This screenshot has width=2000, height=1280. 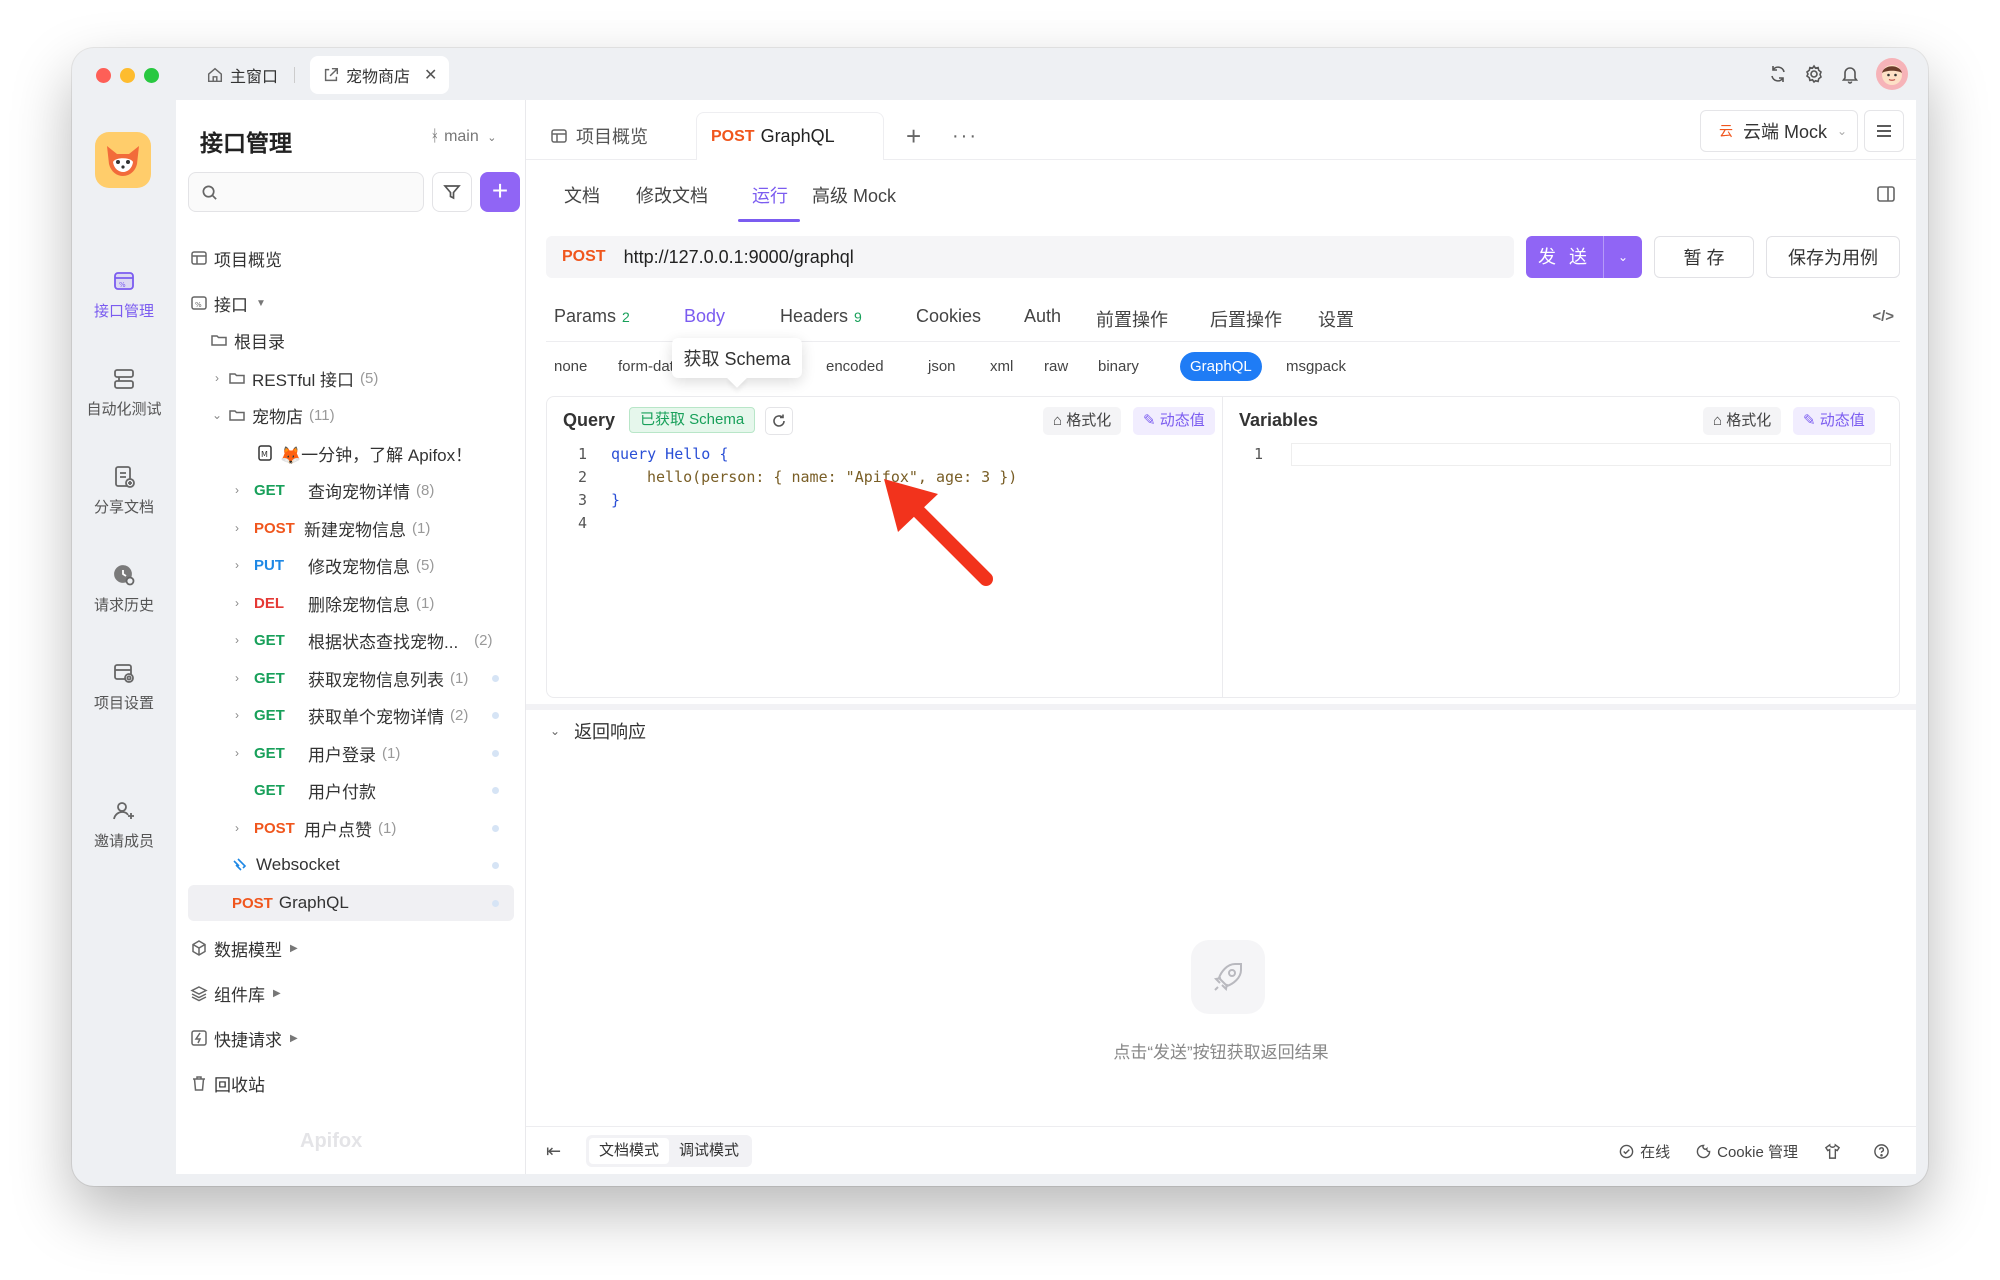 I want to click on more-tabs-button: ···, so click(x=965, y=136).